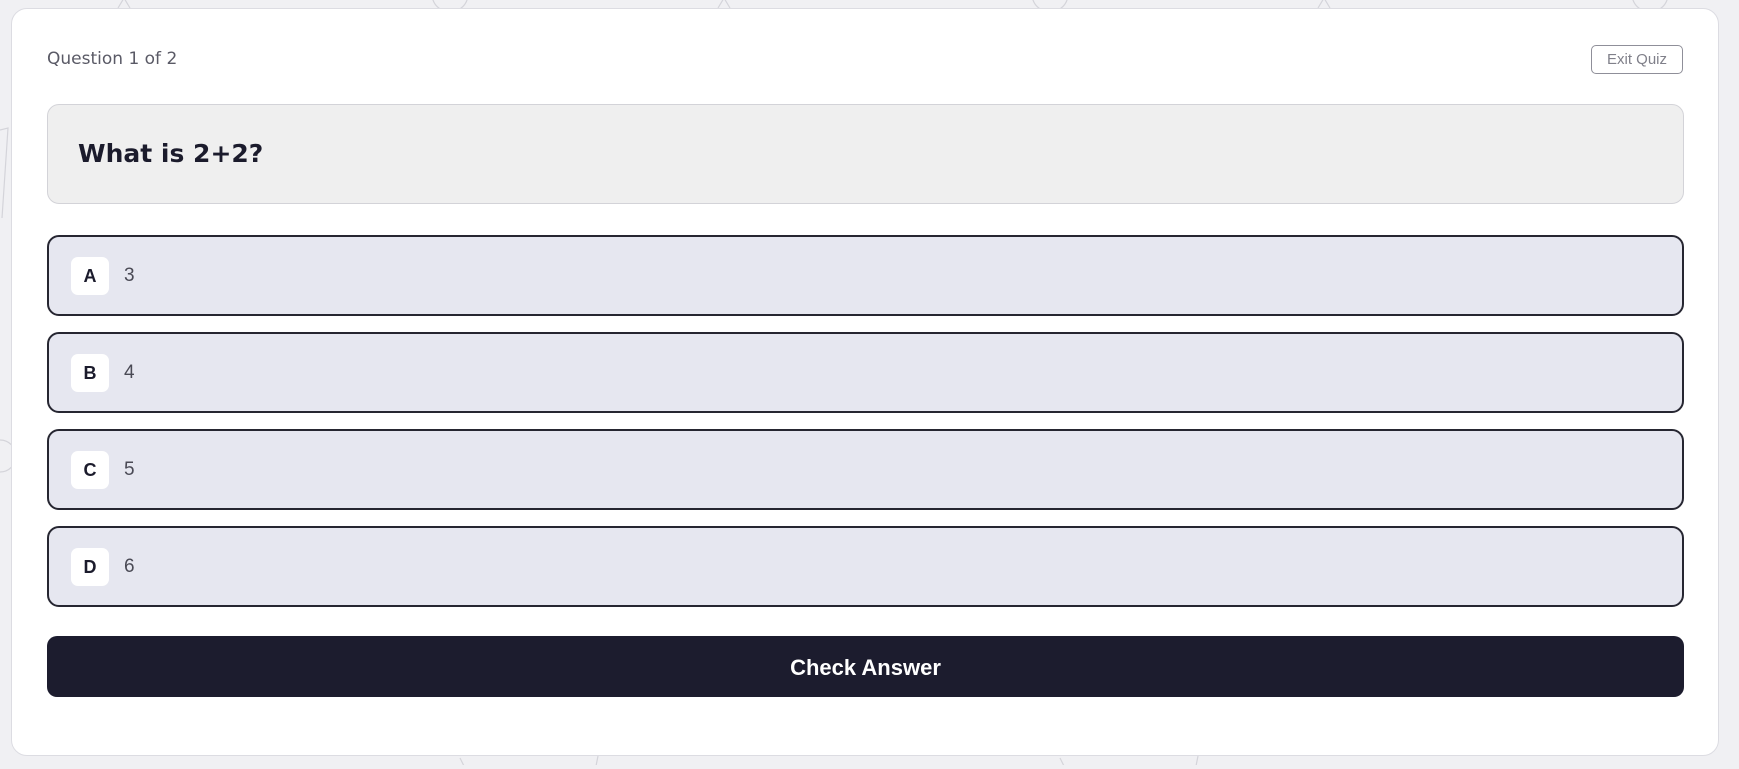 Image resolution: width=1739 pixels, height=769 pixels. I want to click on option-letter-badge: B, so click(90, 373).